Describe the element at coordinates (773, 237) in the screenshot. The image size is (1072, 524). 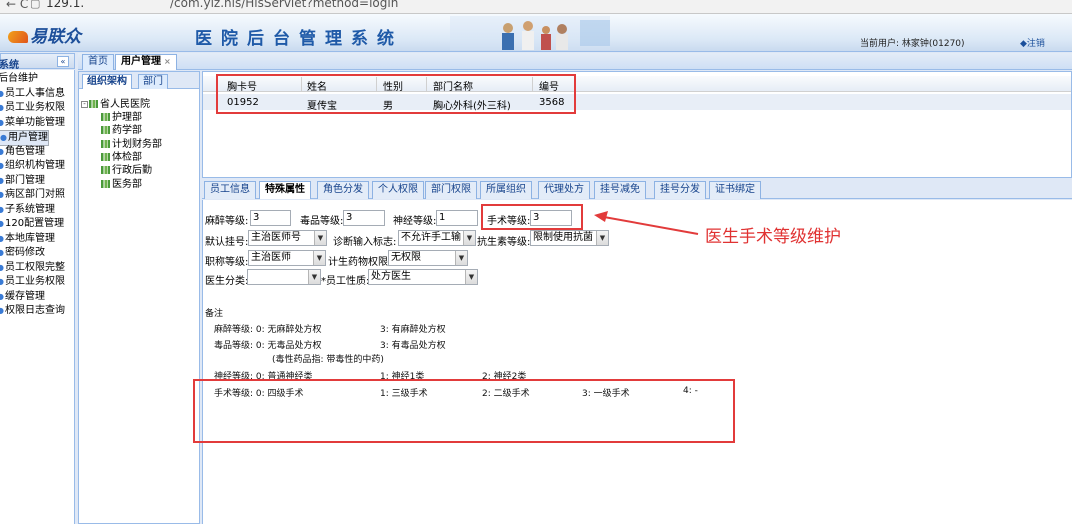
I see `annotation-text: 医生手术等级维护` at that location.